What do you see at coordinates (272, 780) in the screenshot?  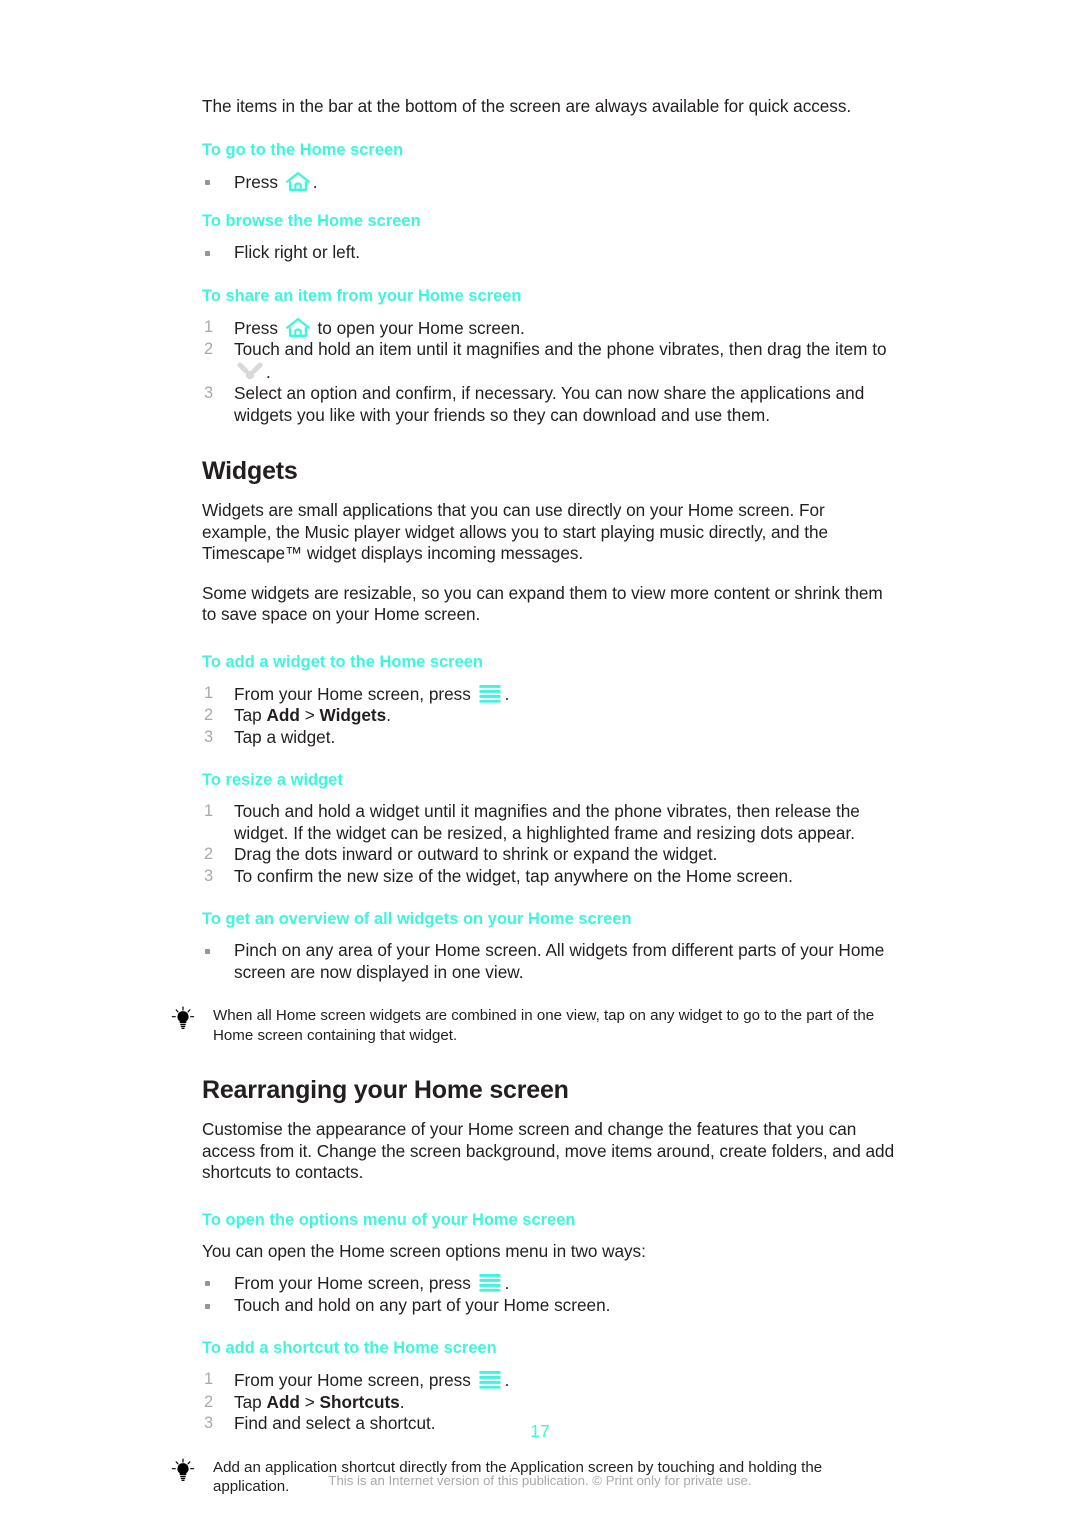 I see `heading-resize-widget: To resize a widget` at bounding box center [272, 780].